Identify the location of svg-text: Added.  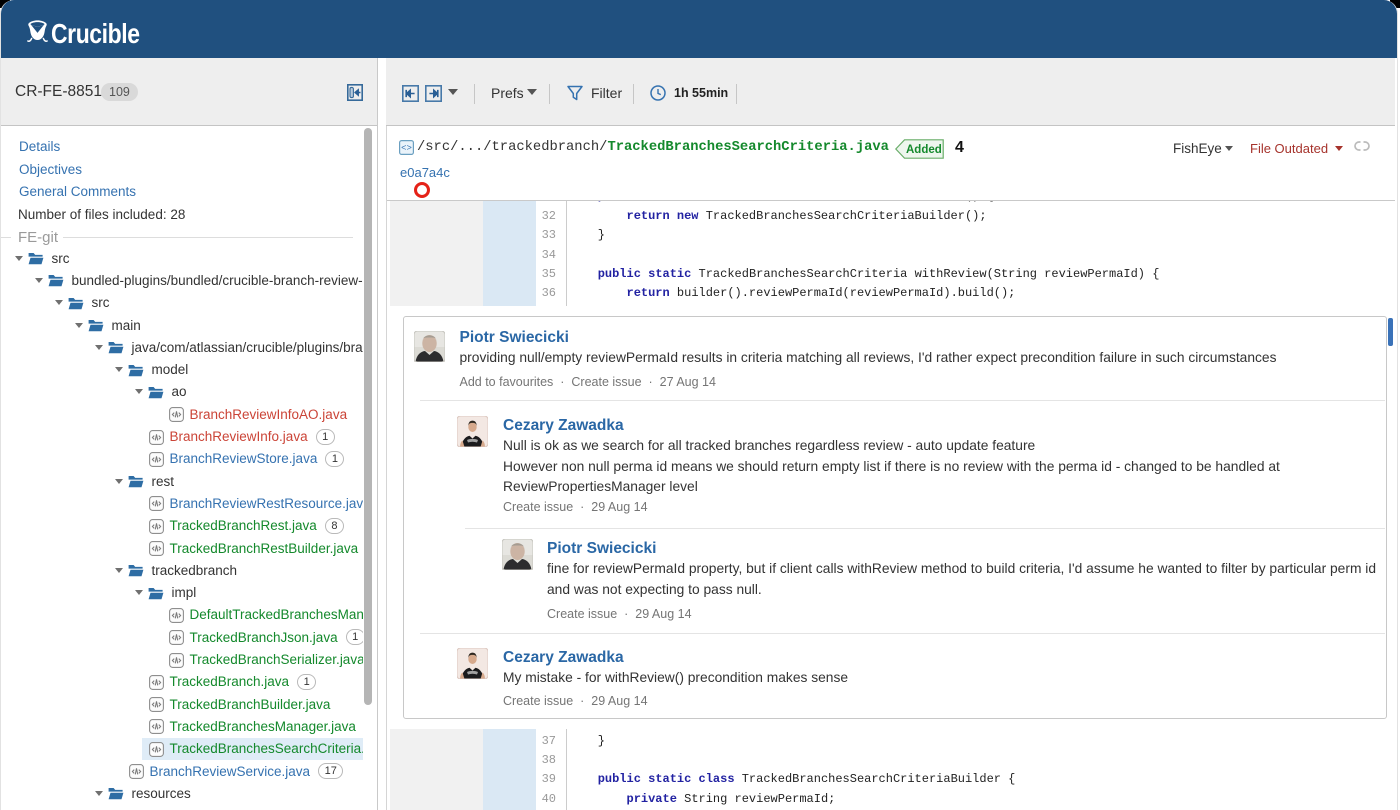
(924, 150).